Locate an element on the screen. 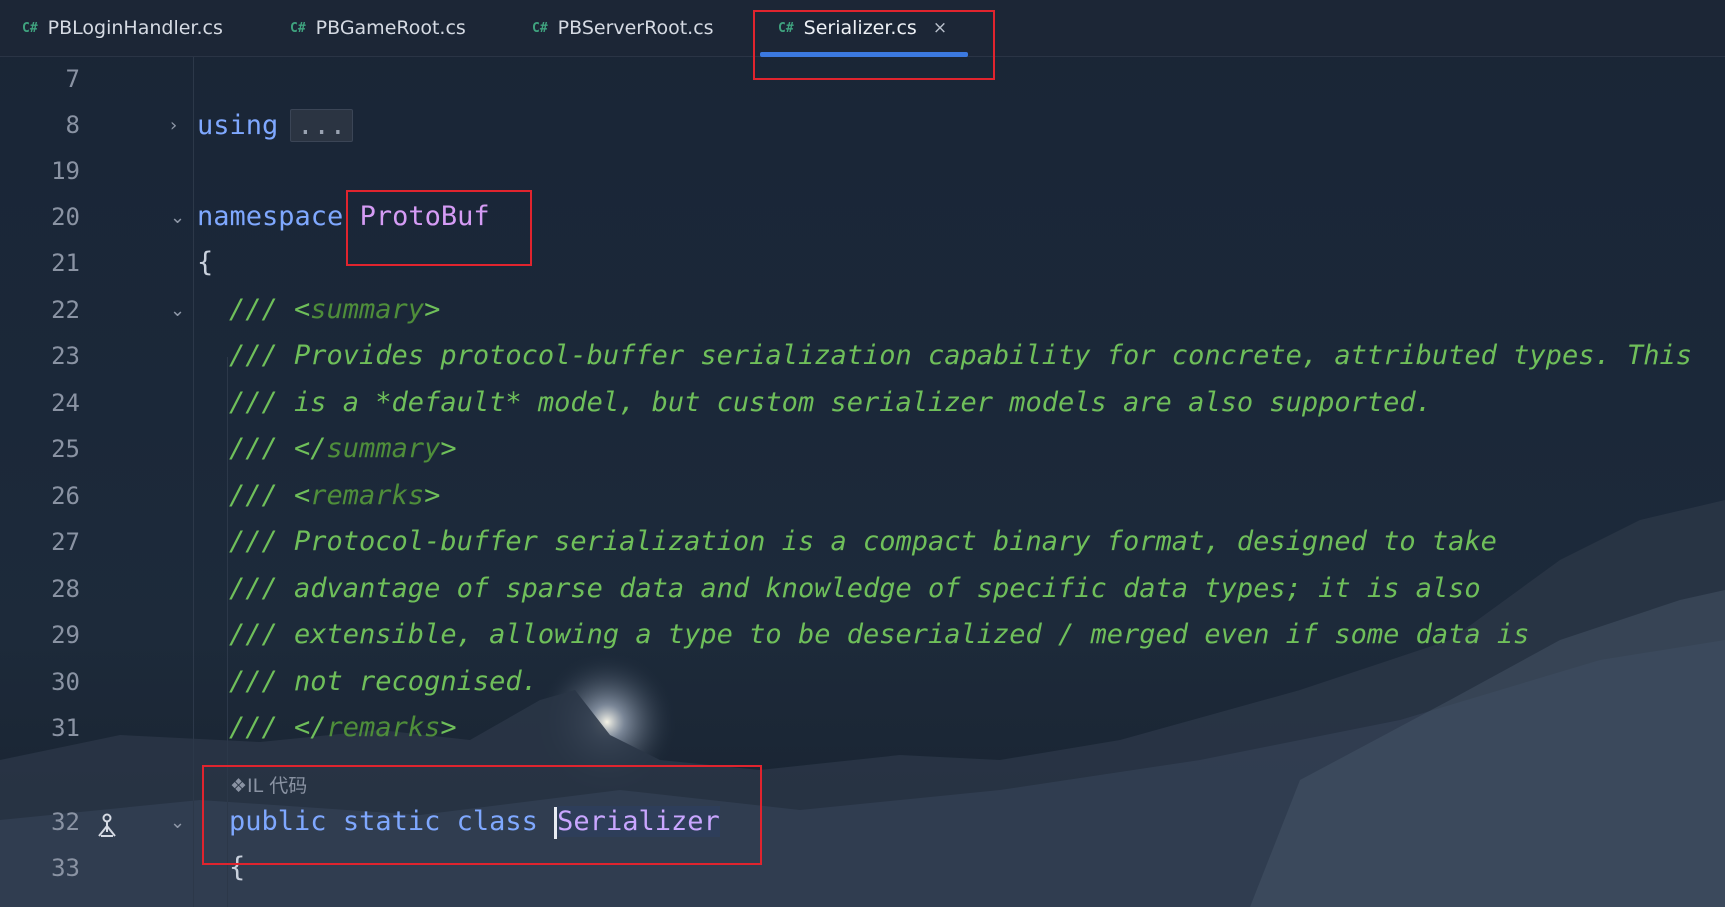 This screenshot has height=907, width=1725. code-text: /// <summary> is located at coordinates (334, 309).